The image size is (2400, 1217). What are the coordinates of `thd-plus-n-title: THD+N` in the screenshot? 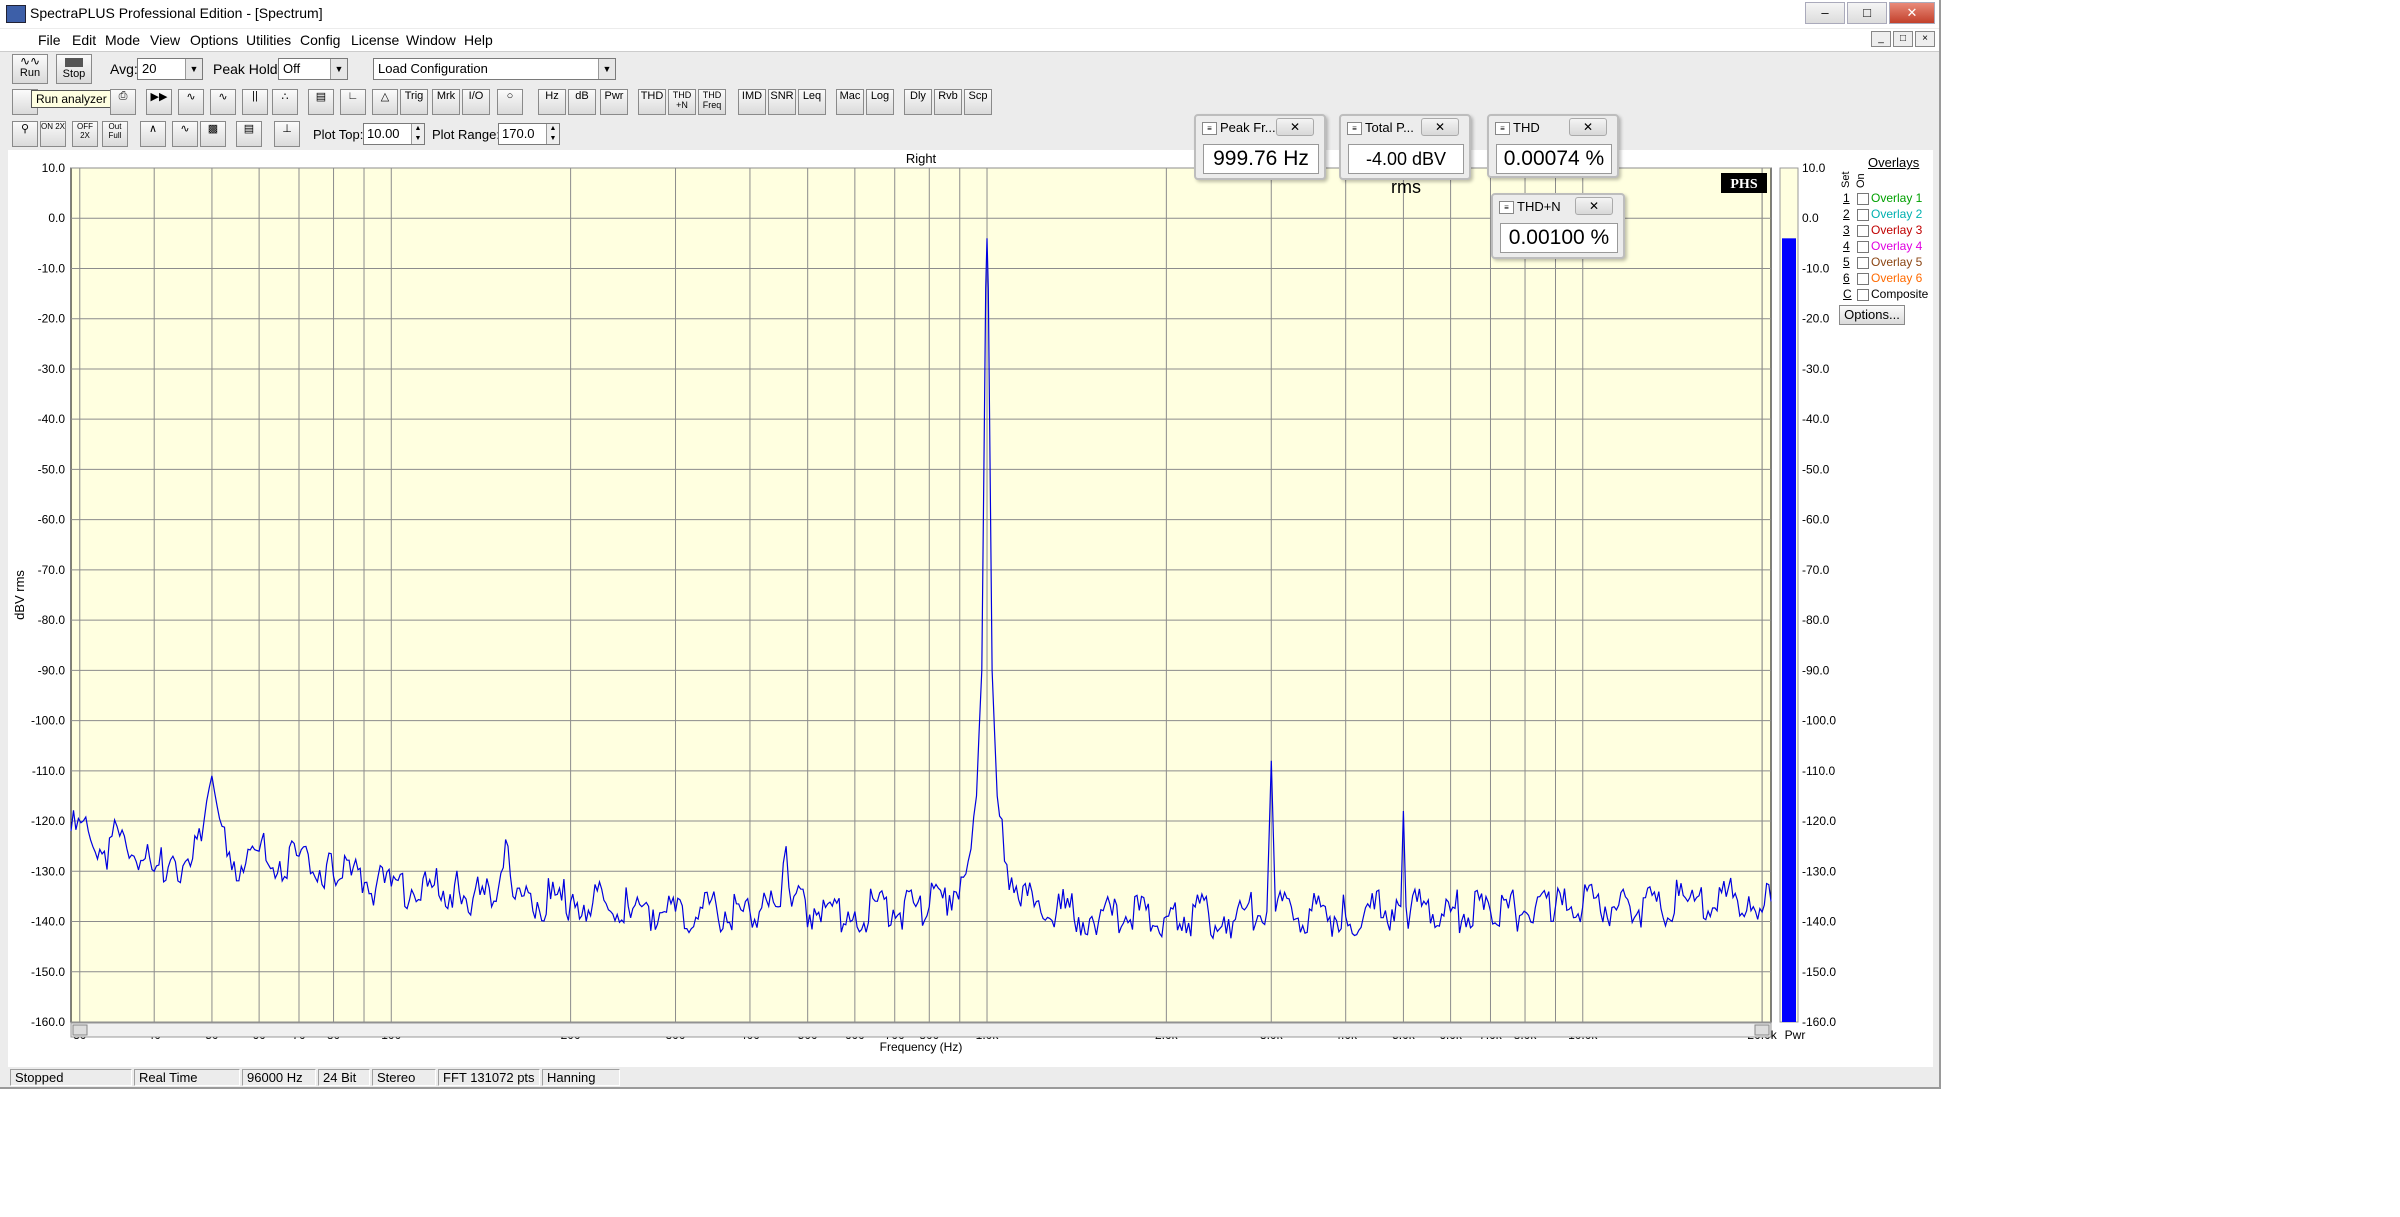 It's located at (1539, 206).